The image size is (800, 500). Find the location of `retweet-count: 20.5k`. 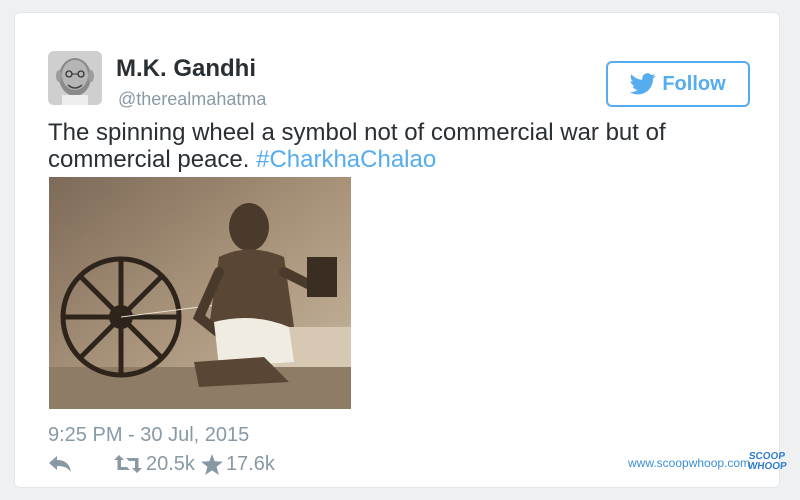

retweet-count: 20.5k is located at coordinates (170, 463).